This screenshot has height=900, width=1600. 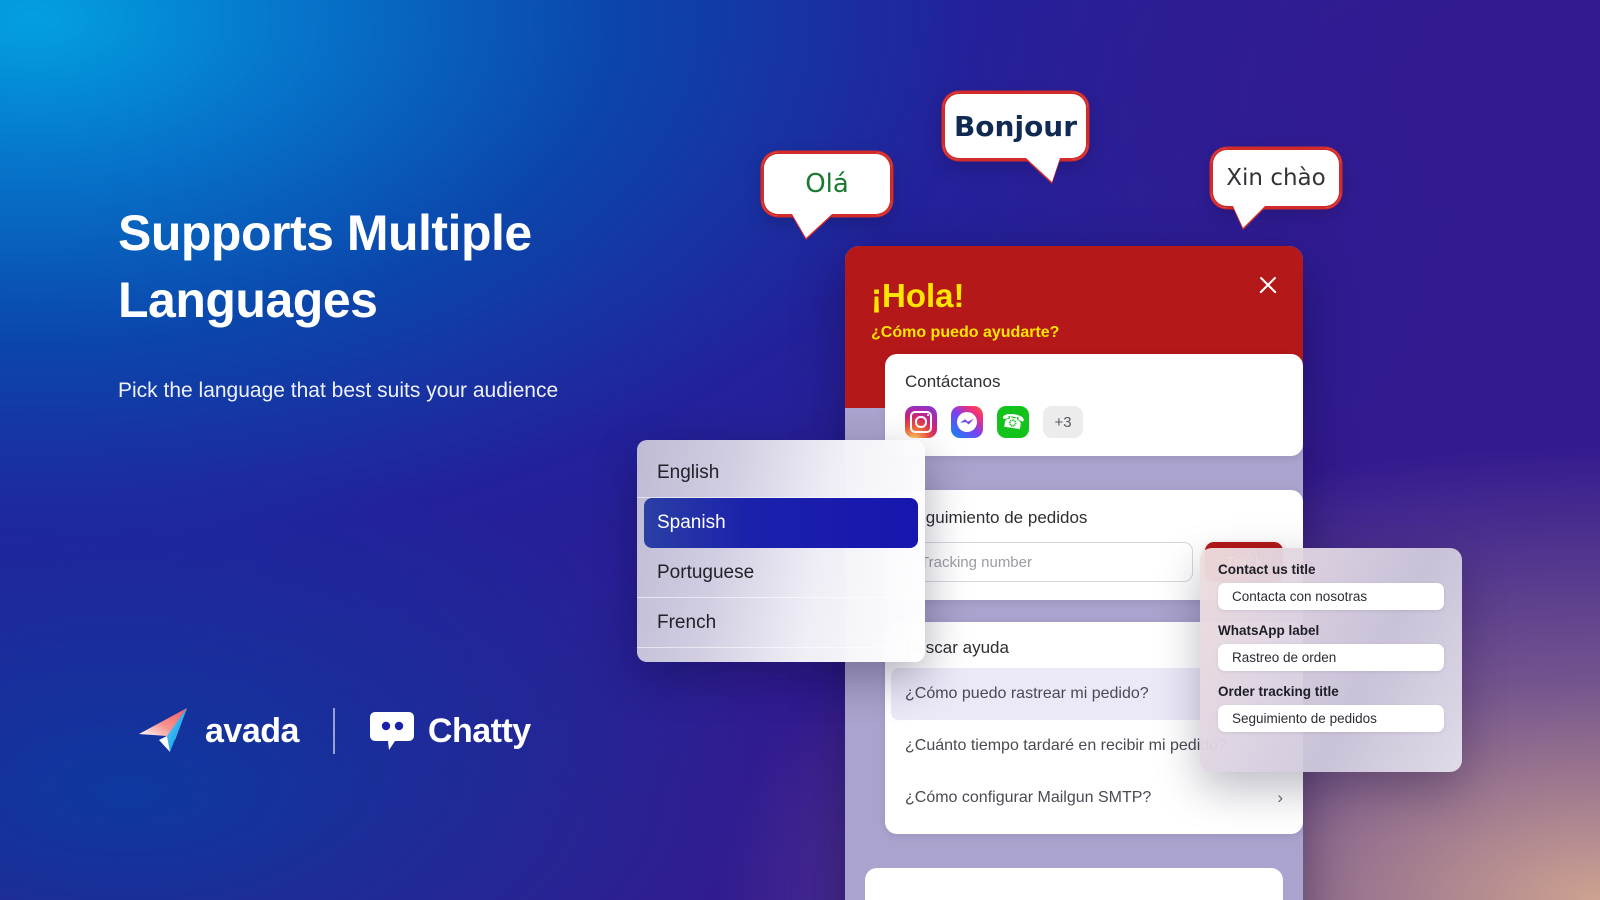 I want to click on instagram-icon, so click(x=921, y=422).